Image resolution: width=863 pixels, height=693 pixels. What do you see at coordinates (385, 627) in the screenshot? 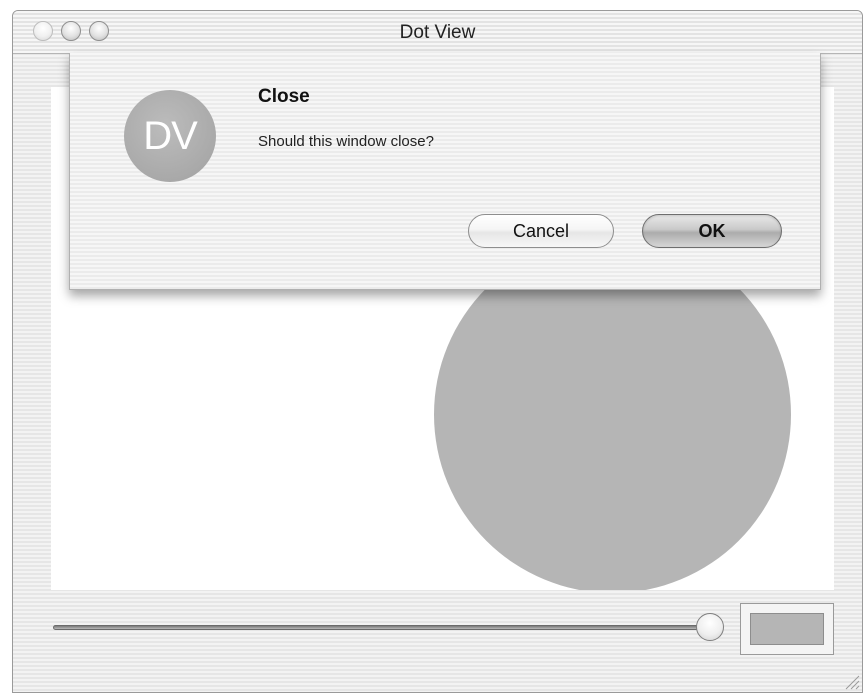
I see `size-slider-track` at bounding box center [385, 627].